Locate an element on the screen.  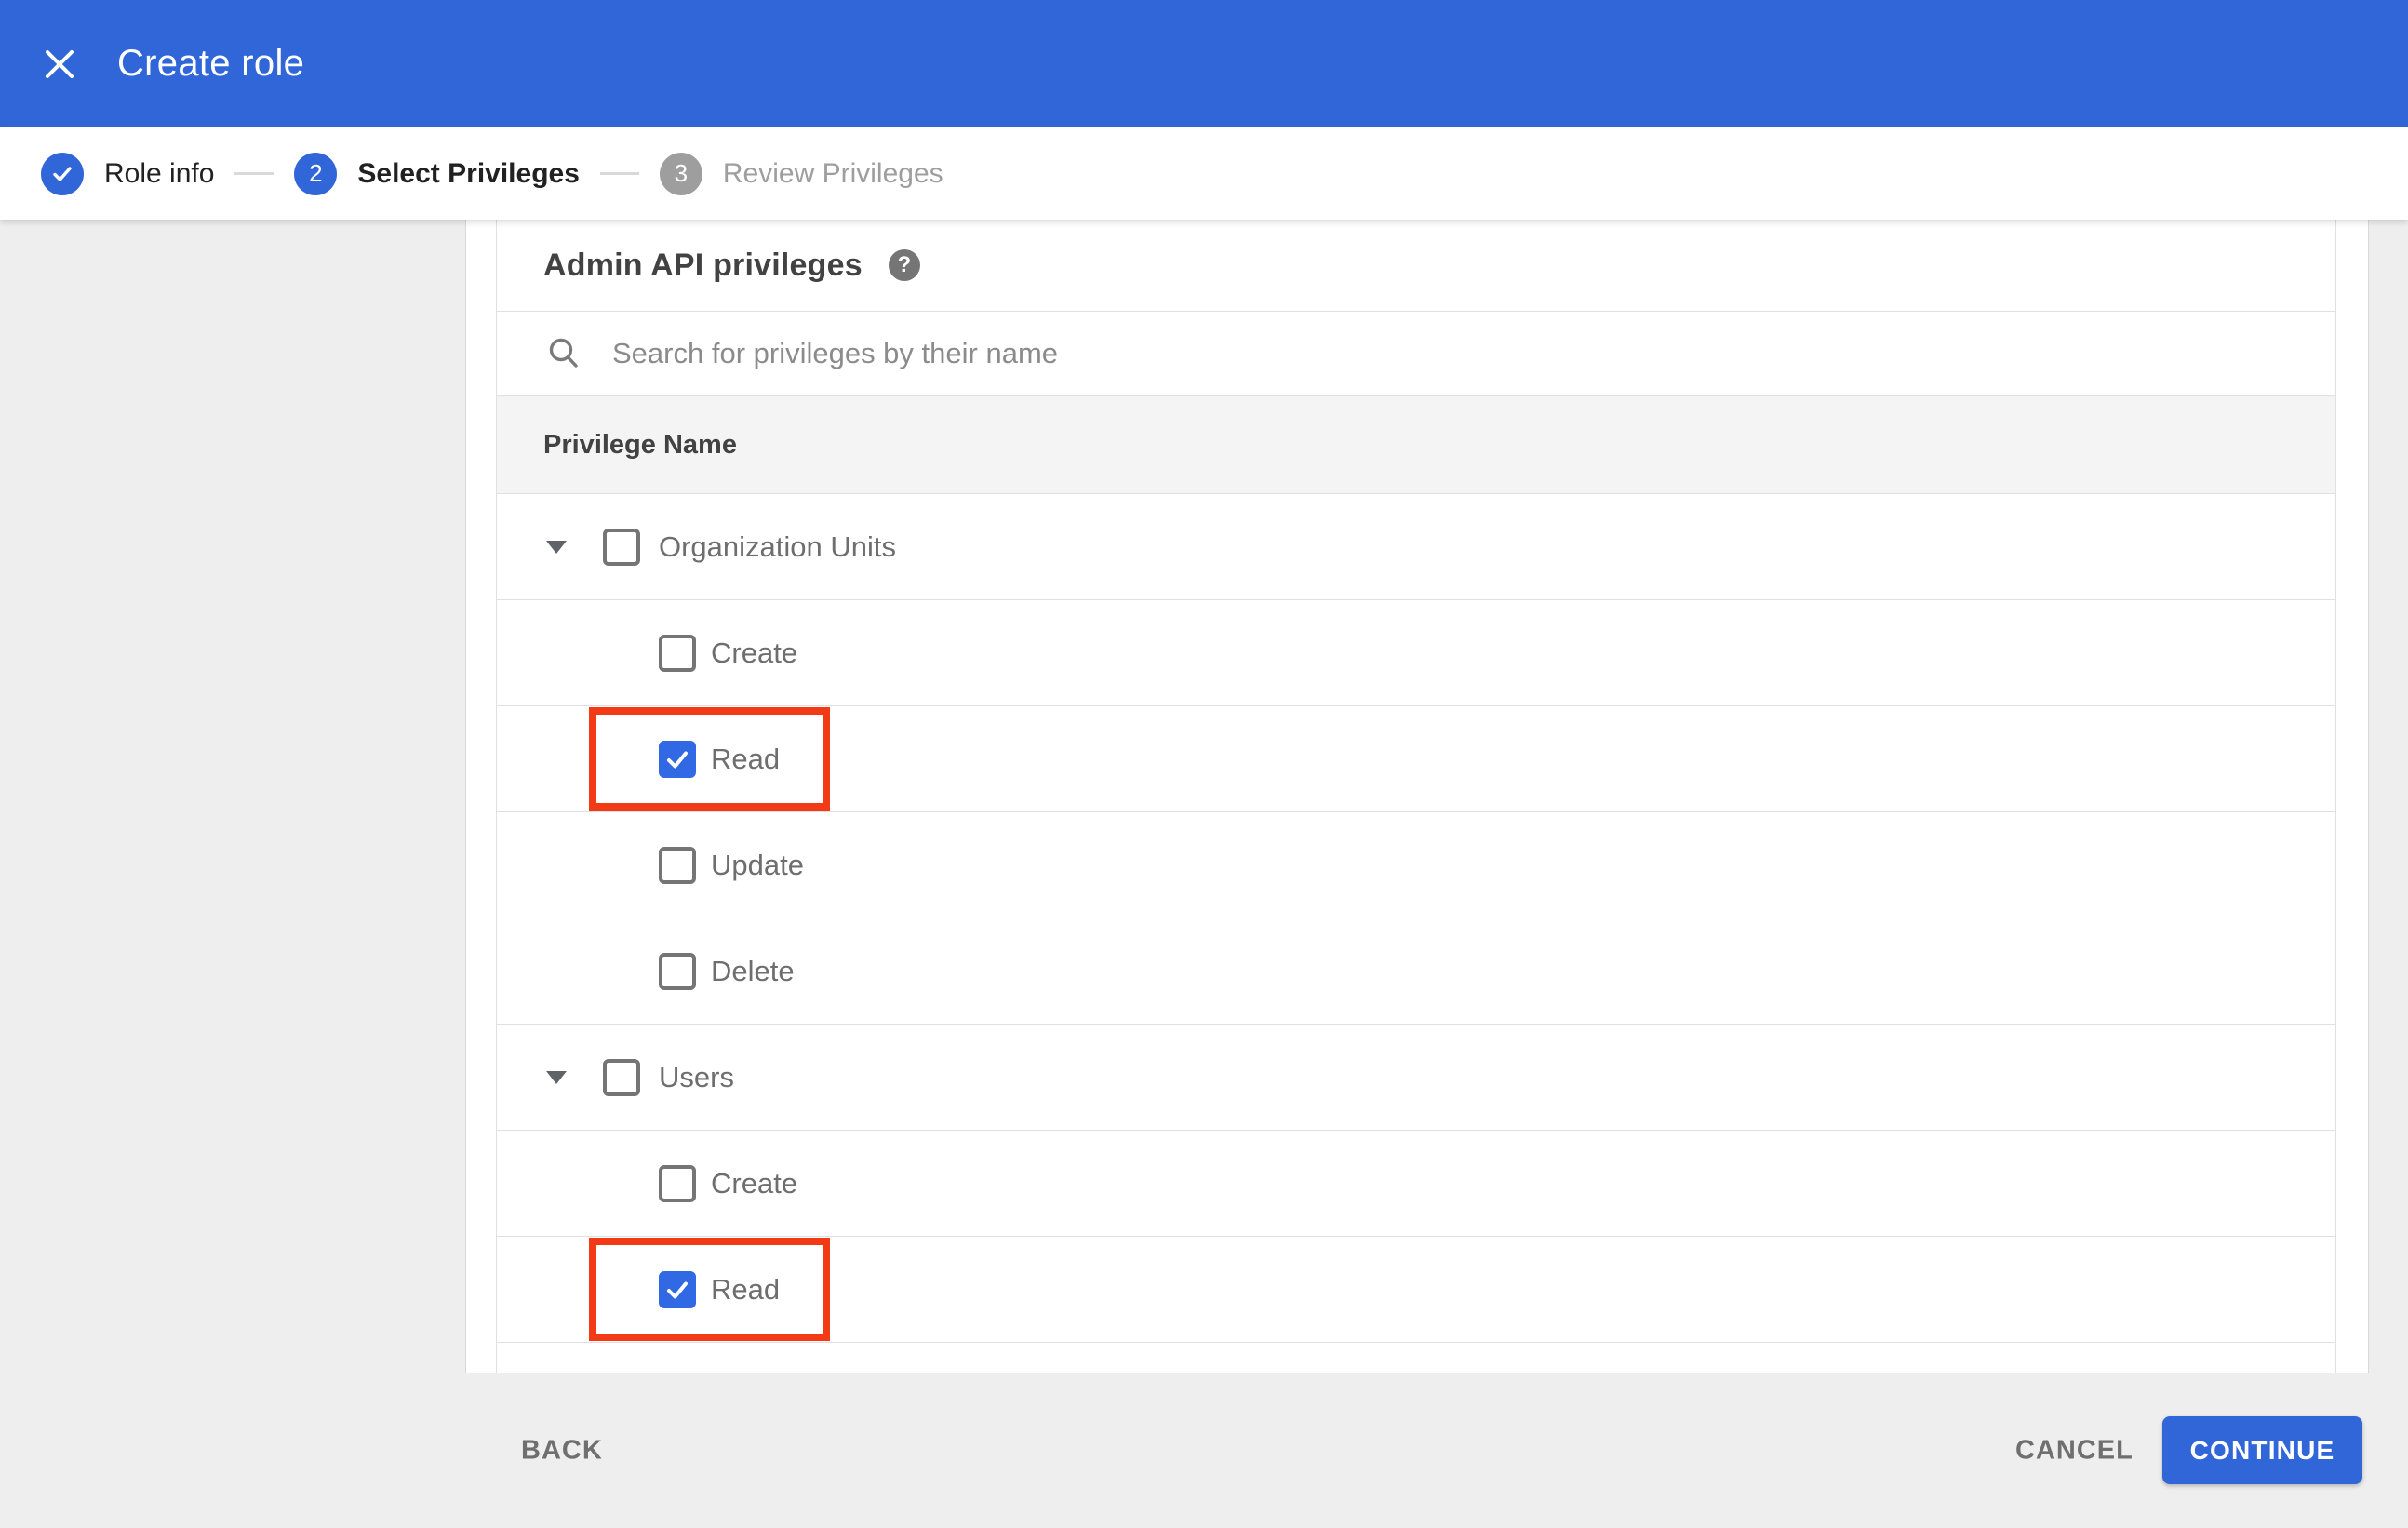
dialog-footer: BACK CANCEL CONTINUE is located at coordinates (1204, 1450).